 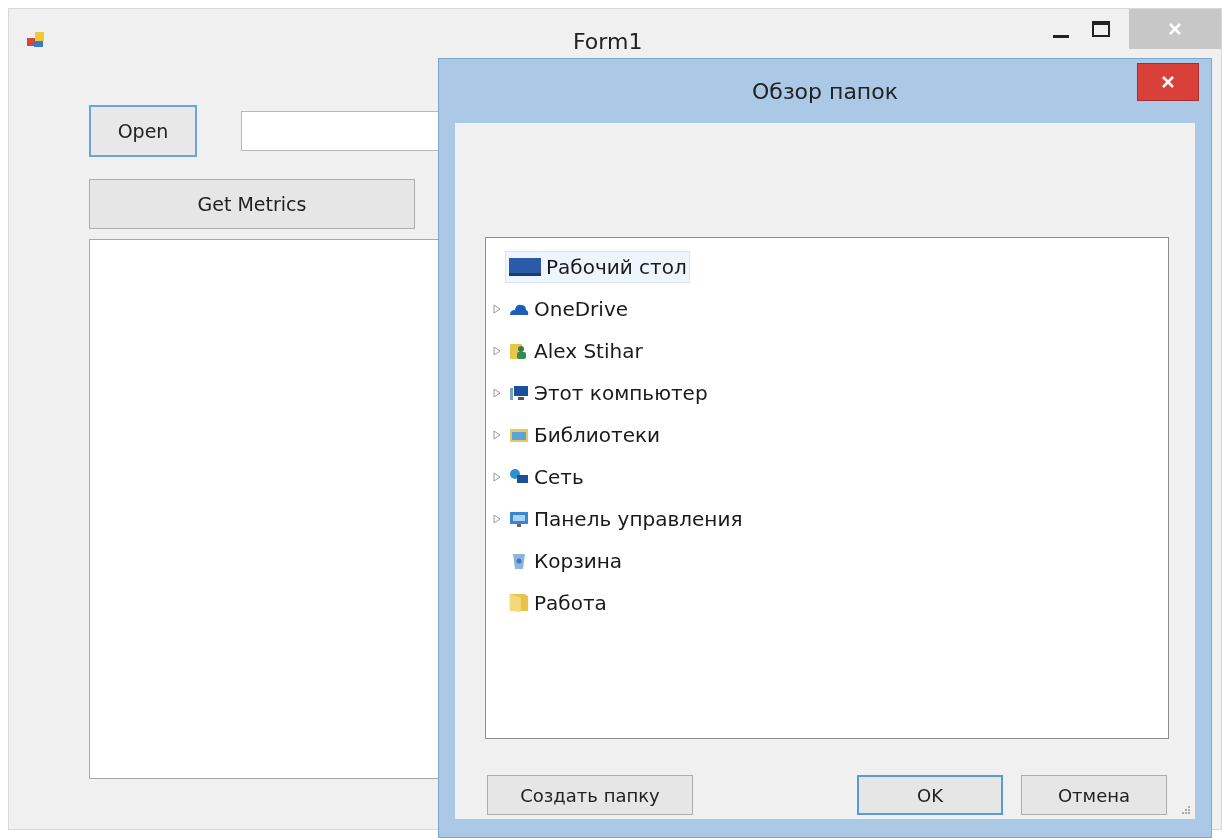 What do you see at coordinates (568, 309) in the screenshot?
I see `tree-item: OneDrive` at bounding box center [568, 309].